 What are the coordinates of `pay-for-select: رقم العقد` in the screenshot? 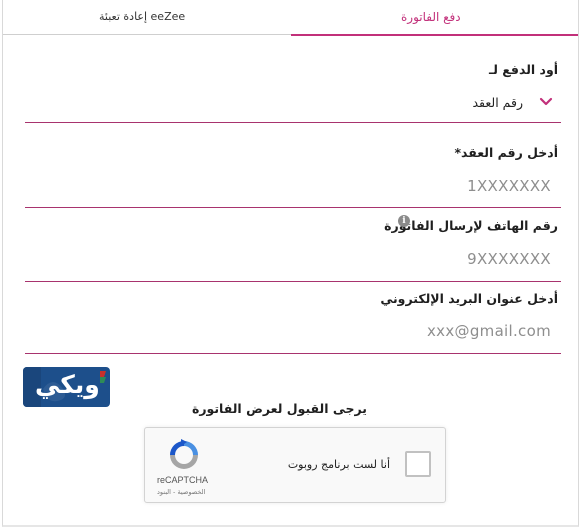 It's located at (293, 103).